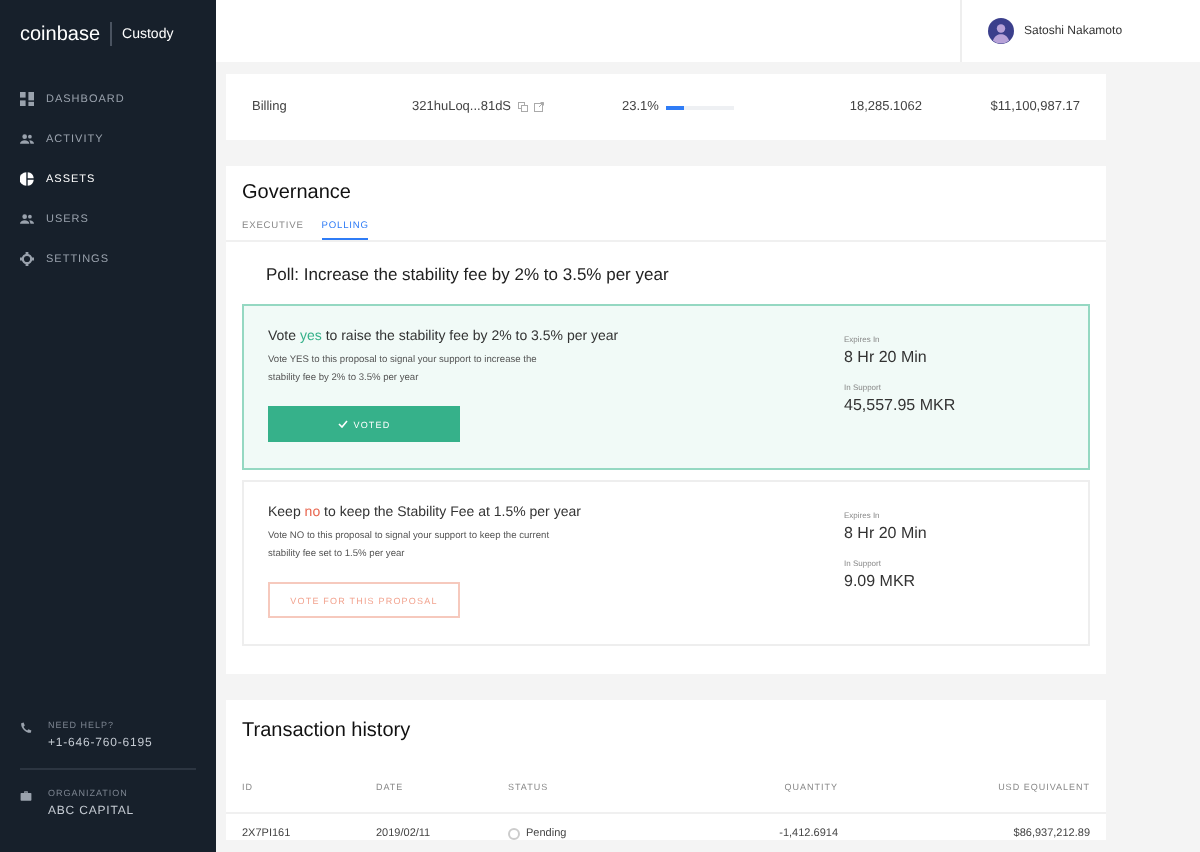 Image resolution: width=1200 pixels, height=852 pixels. I want to click on briefcase-icon, so click(26, 796).